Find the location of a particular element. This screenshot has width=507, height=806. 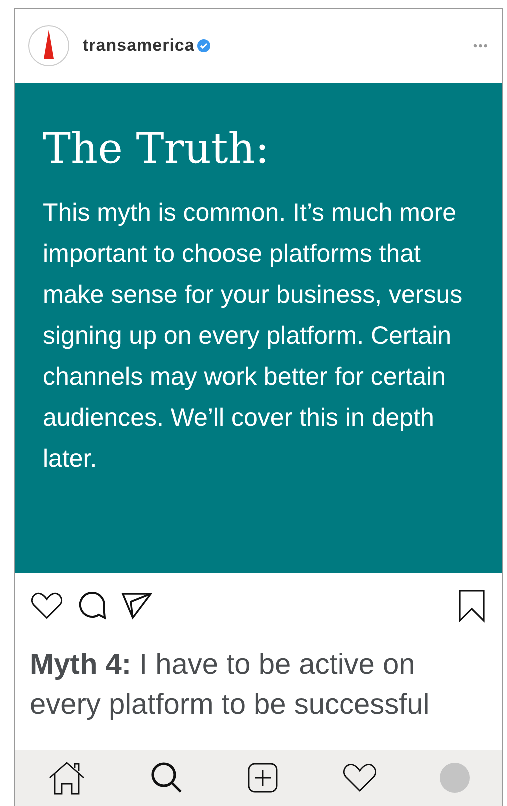

search-icon is located at coordinates (167, 778).